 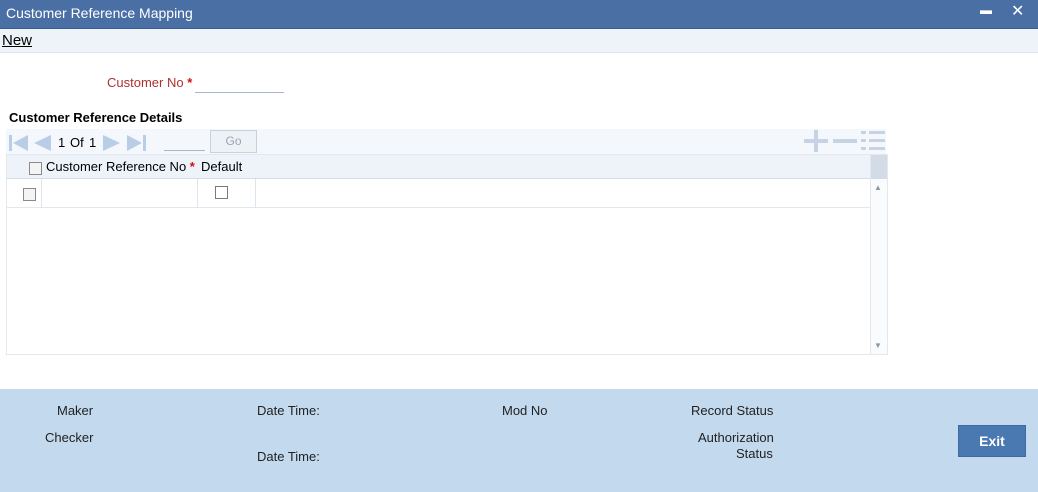 I want to click on menu-bar: New, so click(x=519, y=41).